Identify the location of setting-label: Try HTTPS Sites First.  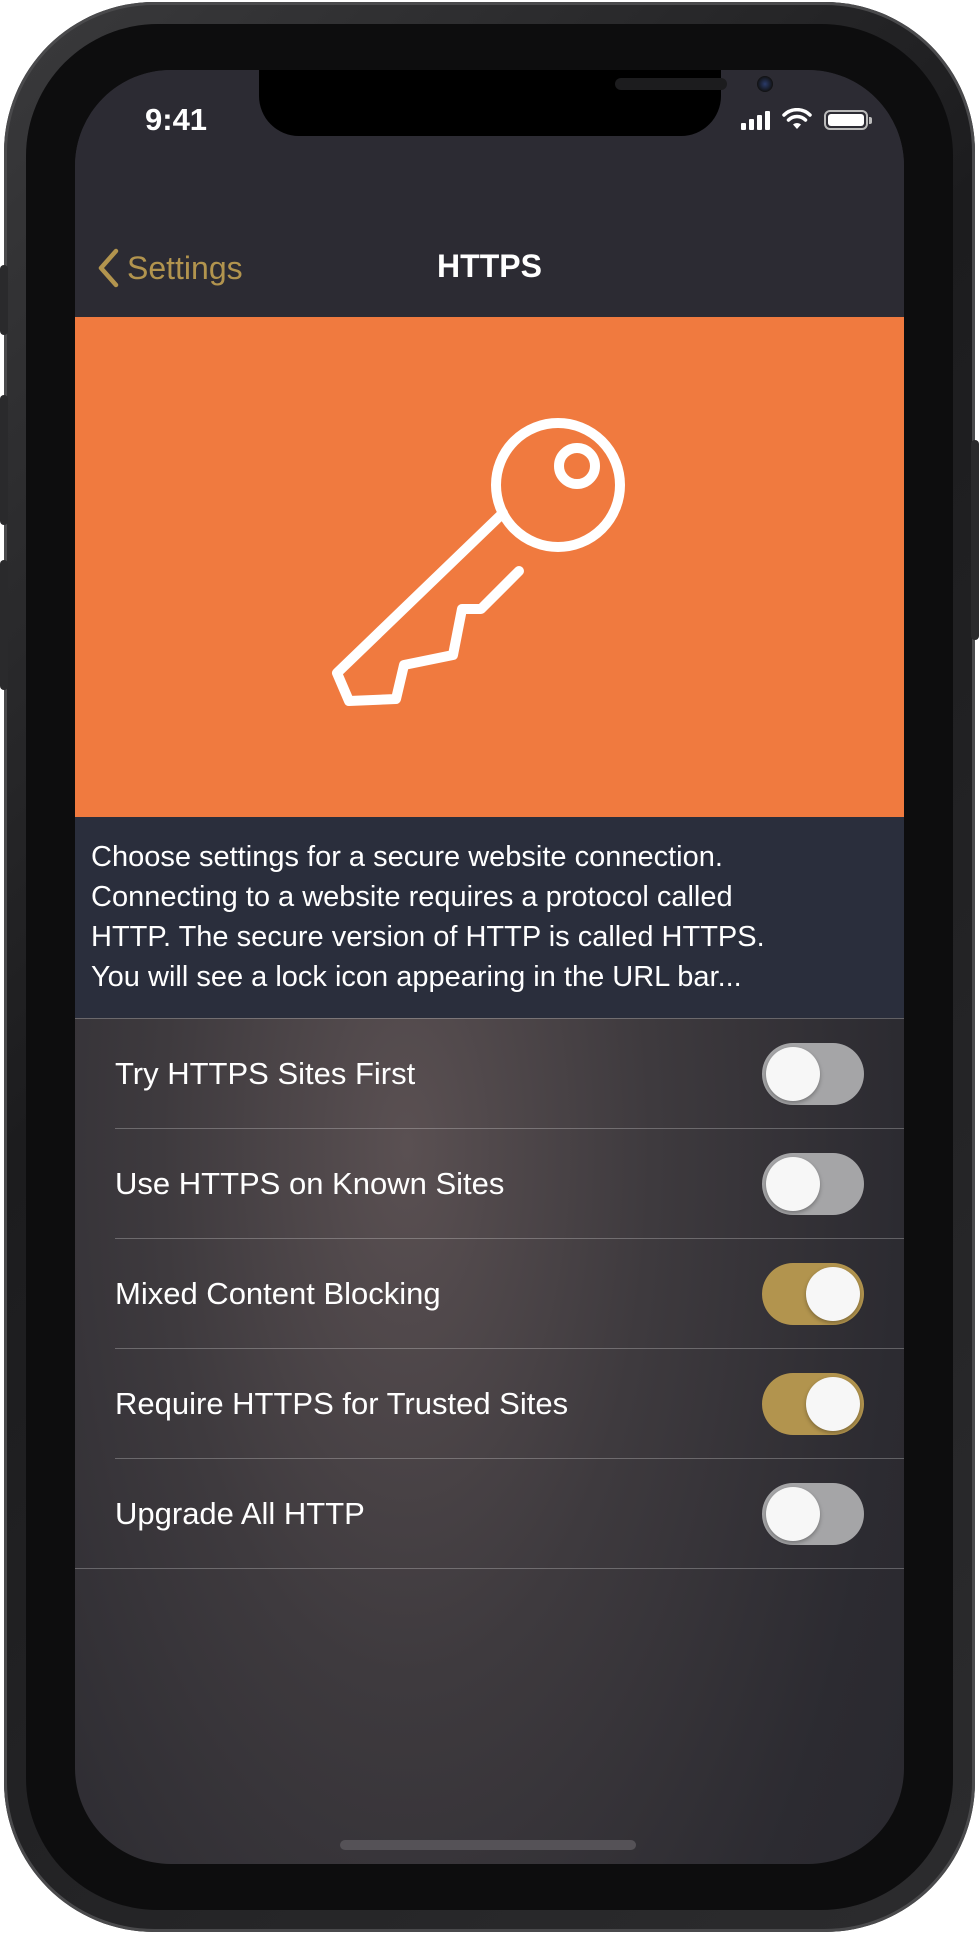
(265, 1073).